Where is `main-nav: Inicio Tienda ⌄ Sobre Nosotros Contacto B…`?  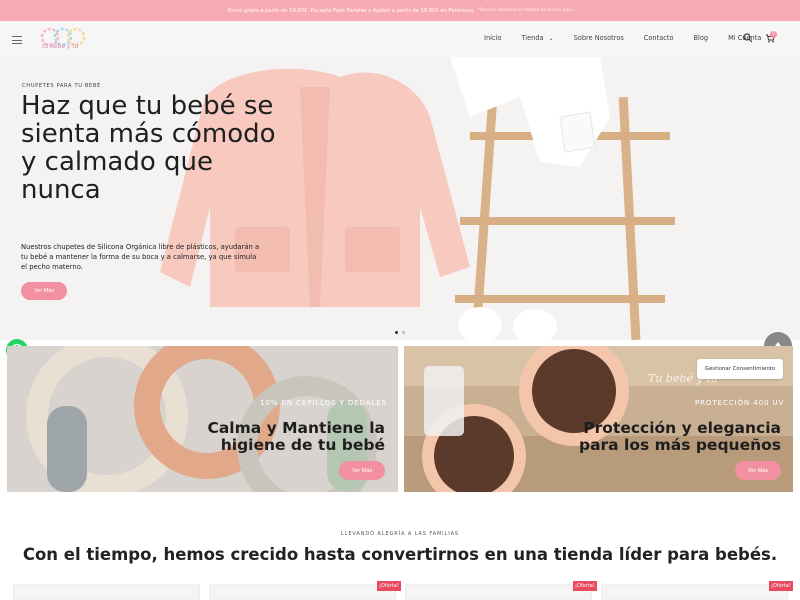 main-nav: Inicio Tienda ⌄ Sobre Nosotros Contacto B… is located at coordinates (632, 38).